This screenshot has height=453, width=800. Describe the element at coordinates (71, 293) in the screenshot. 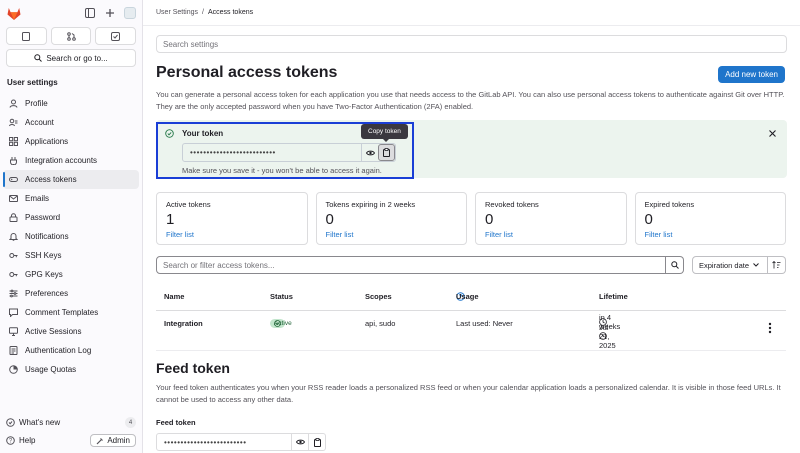

I see `sidebar-item-preferences: Preferences` at that location.